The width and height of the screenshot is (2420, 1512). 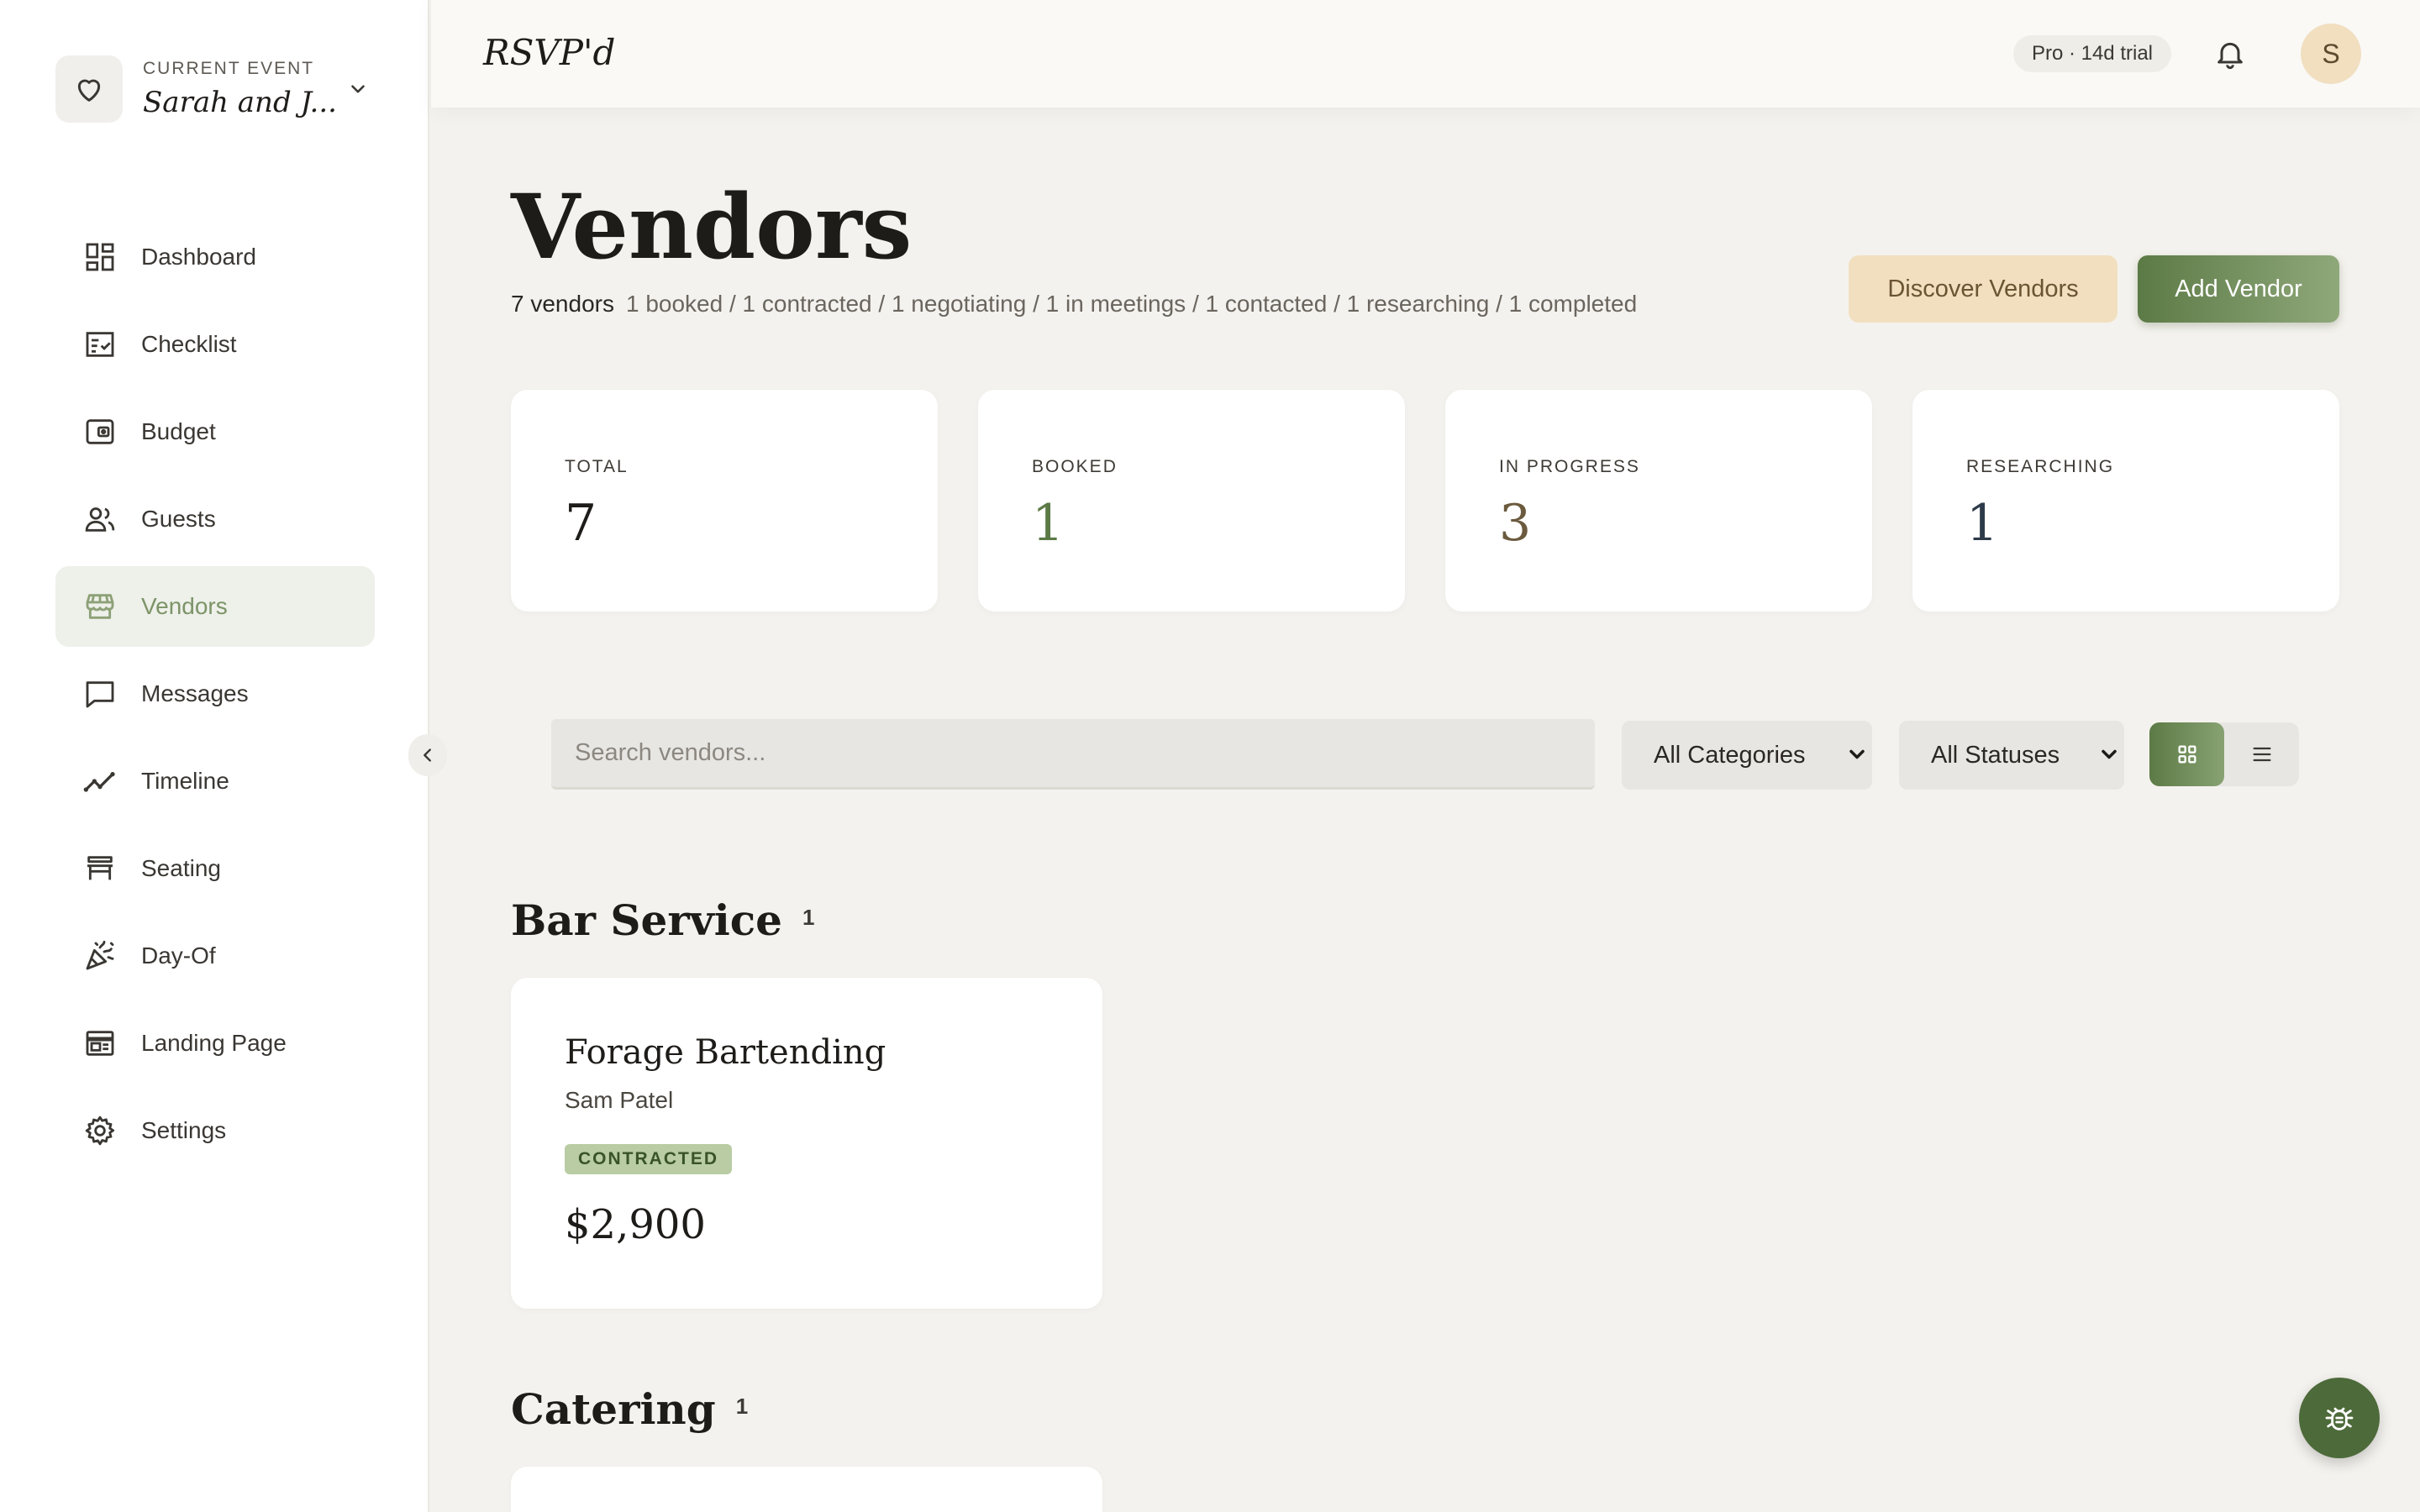 I want to click on sidebar-item-label: Settings, so click(x=184, y=1130).